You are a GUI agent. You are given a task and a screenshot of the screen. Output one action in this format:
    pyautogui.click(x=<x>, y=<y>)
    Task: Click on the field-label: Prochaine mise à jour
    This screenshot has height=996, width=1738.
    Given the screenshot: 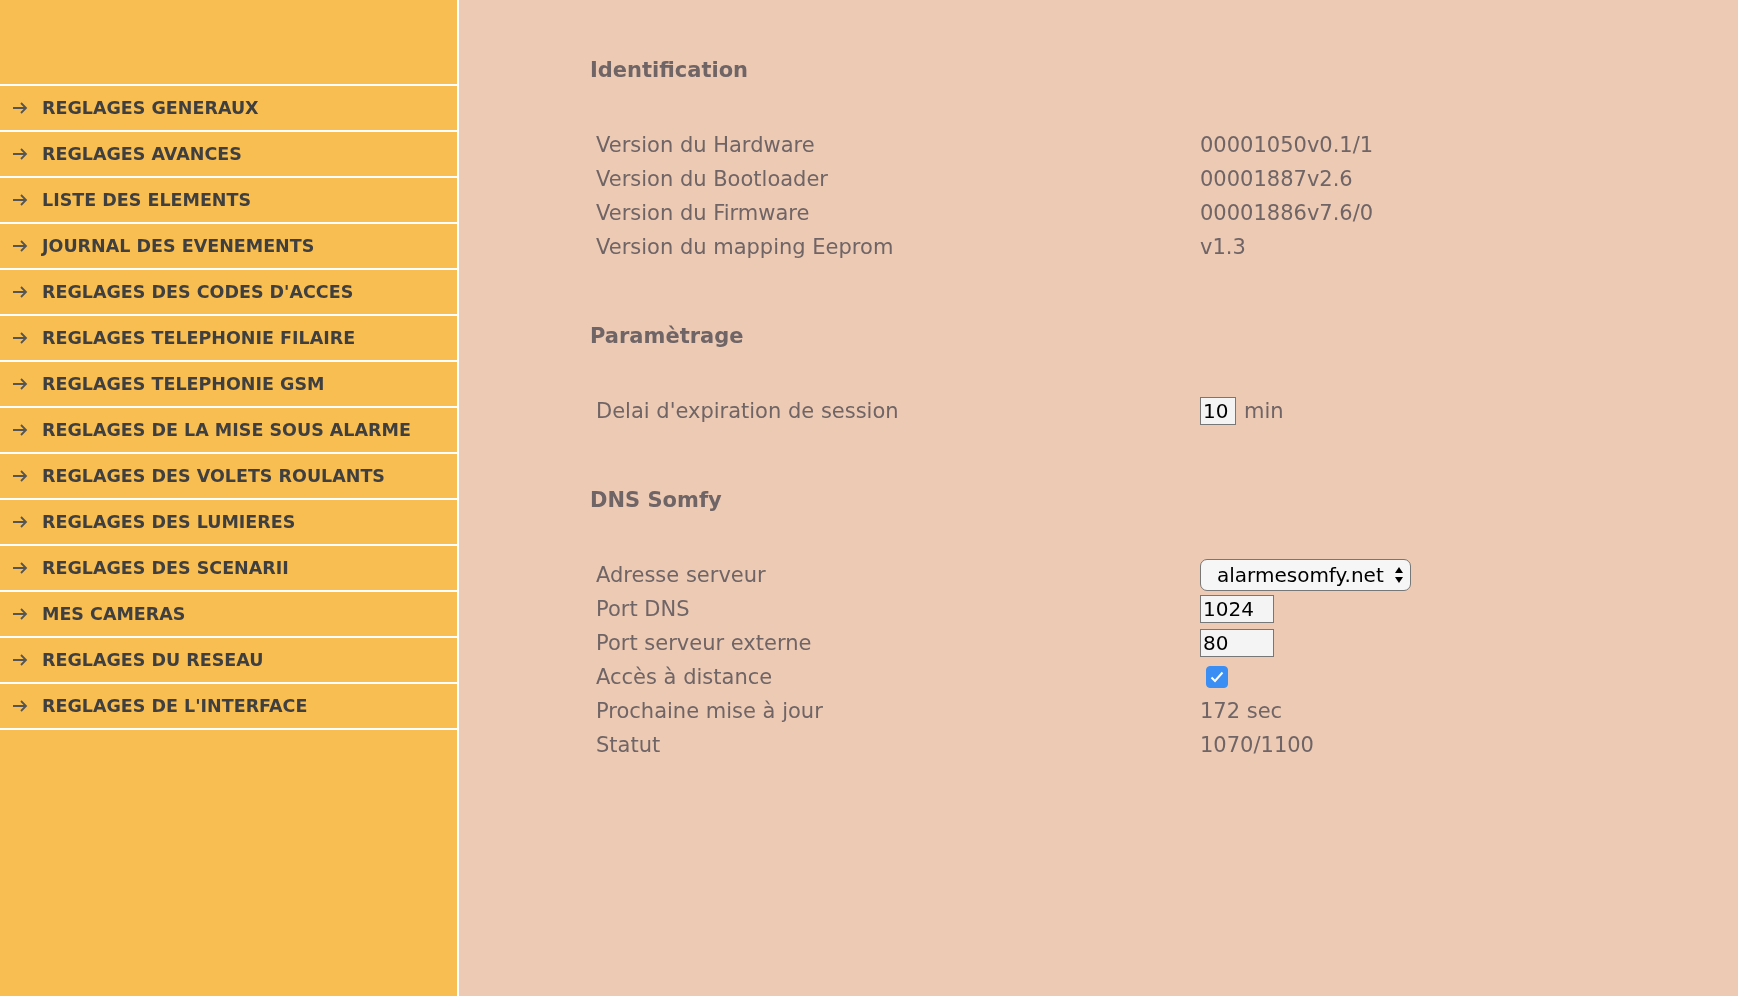 What is the action you would take?
    pyautogui.click(x=710, y=711)
    